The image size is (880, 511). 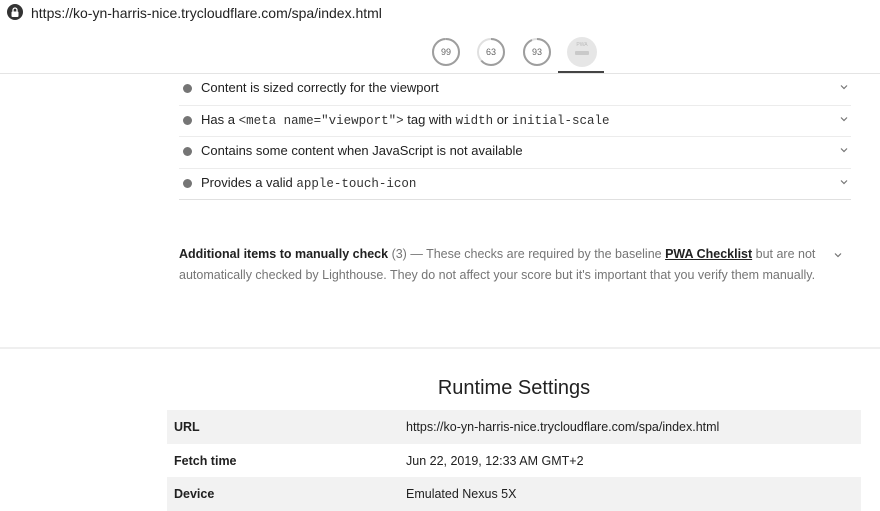 I want to click on pwa-label: PWA, so click(x=582, y=45).